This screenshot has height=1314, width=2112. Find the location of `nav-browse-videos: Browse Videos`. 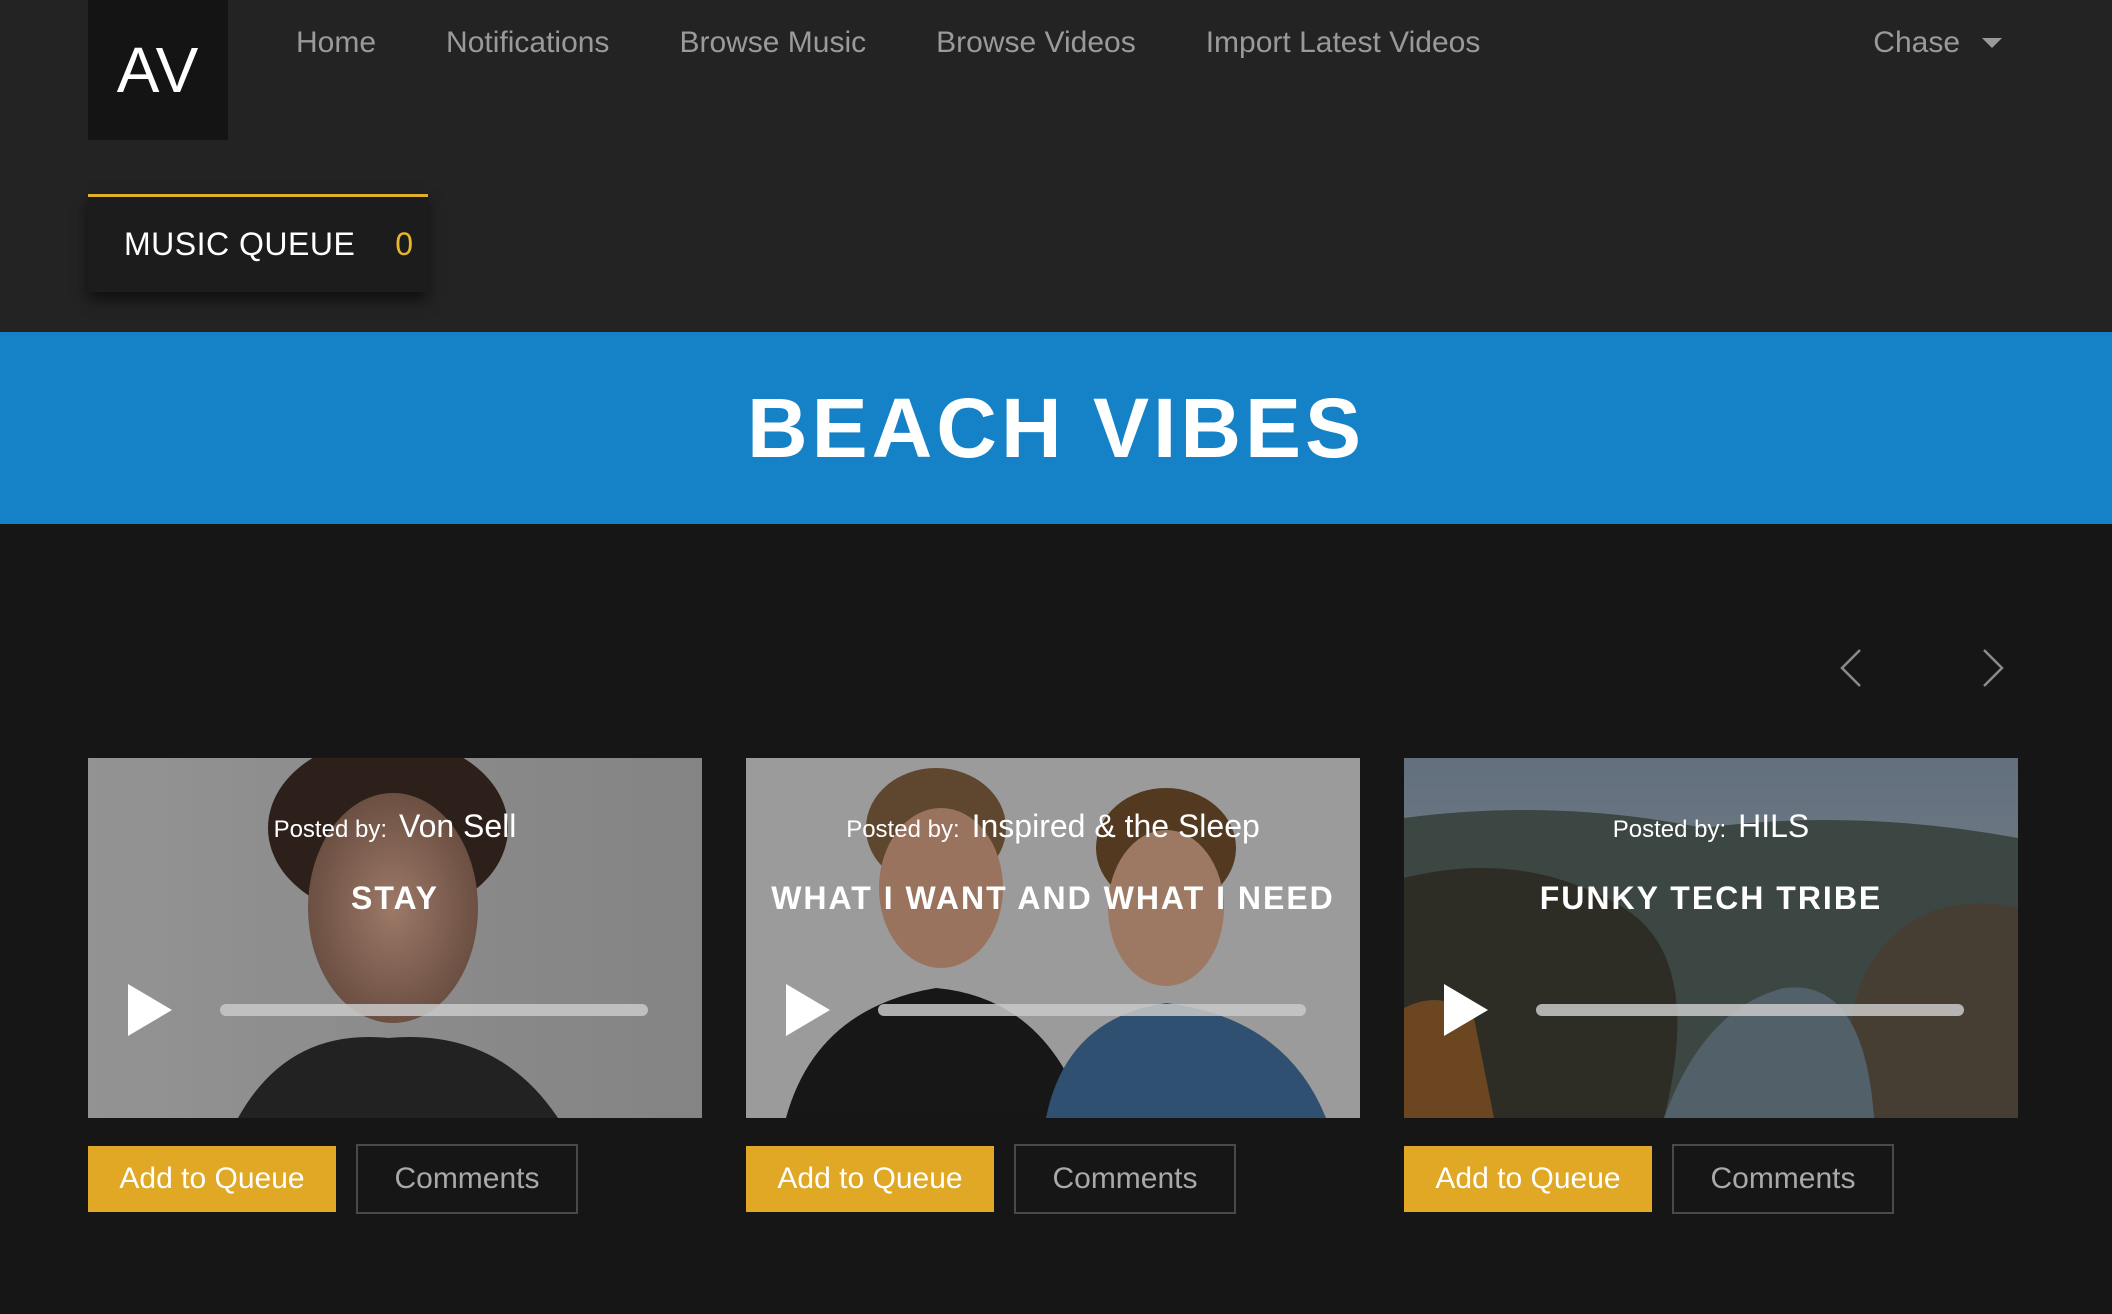

nav-browse-videos: Browse Videos is located at coordinates (1036, 43).